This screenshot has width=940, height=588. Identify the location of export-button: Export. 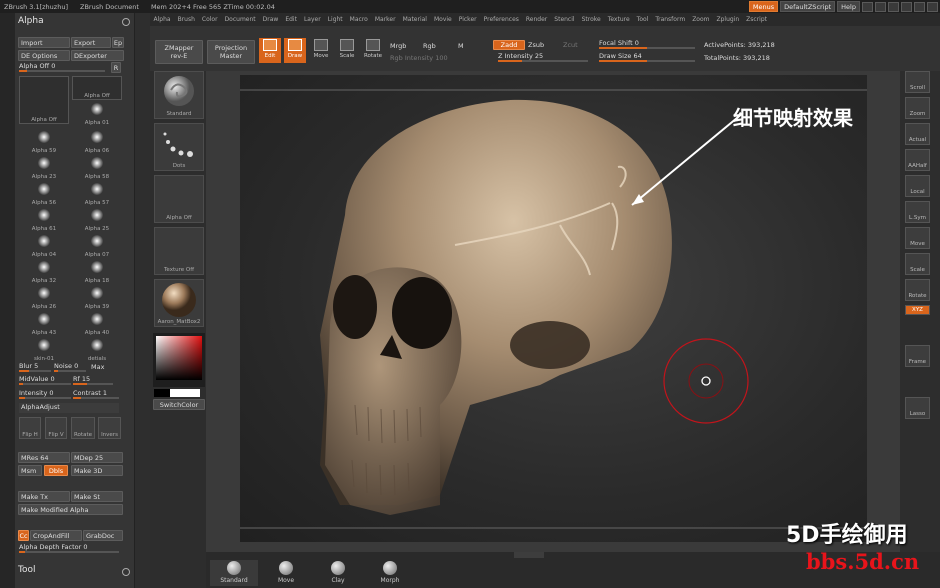
(91, 42).